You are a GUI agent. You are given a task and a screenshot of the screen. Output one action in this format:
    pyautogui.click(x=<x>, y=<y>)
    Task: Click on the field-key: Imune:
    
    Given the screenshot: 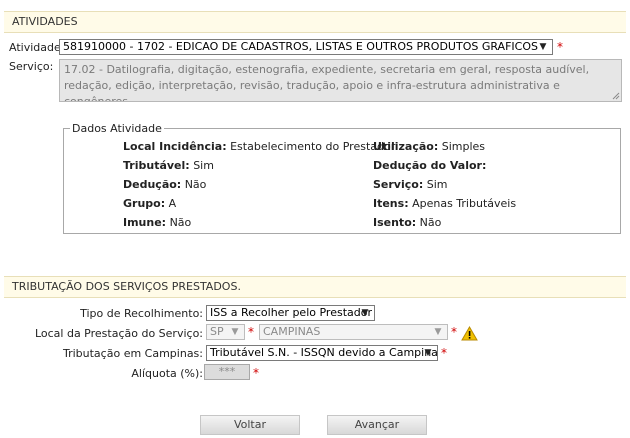 What is the action you would take?
    pyautogui.click(x=145, y=222)
    